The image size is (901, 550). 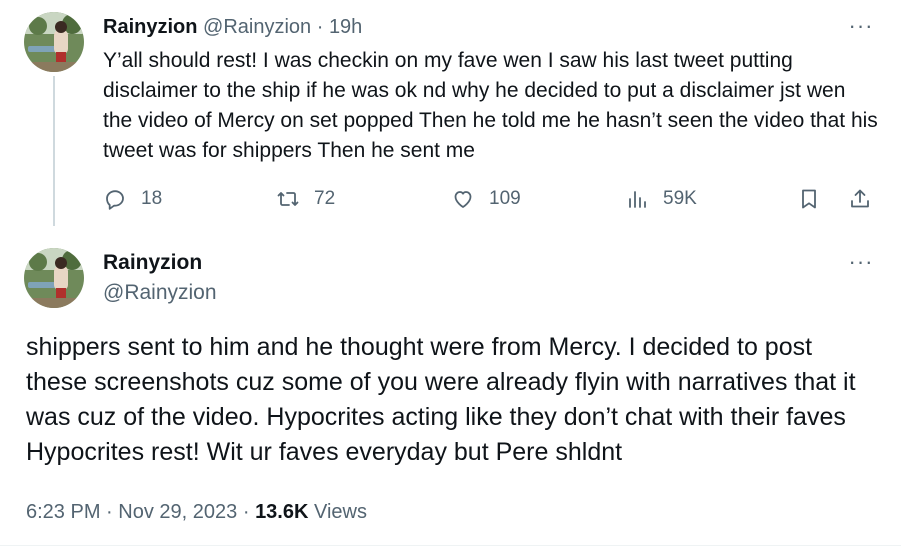 I want to click on tweet-date: Nov 29, 2023, so click(x=177, y=512).